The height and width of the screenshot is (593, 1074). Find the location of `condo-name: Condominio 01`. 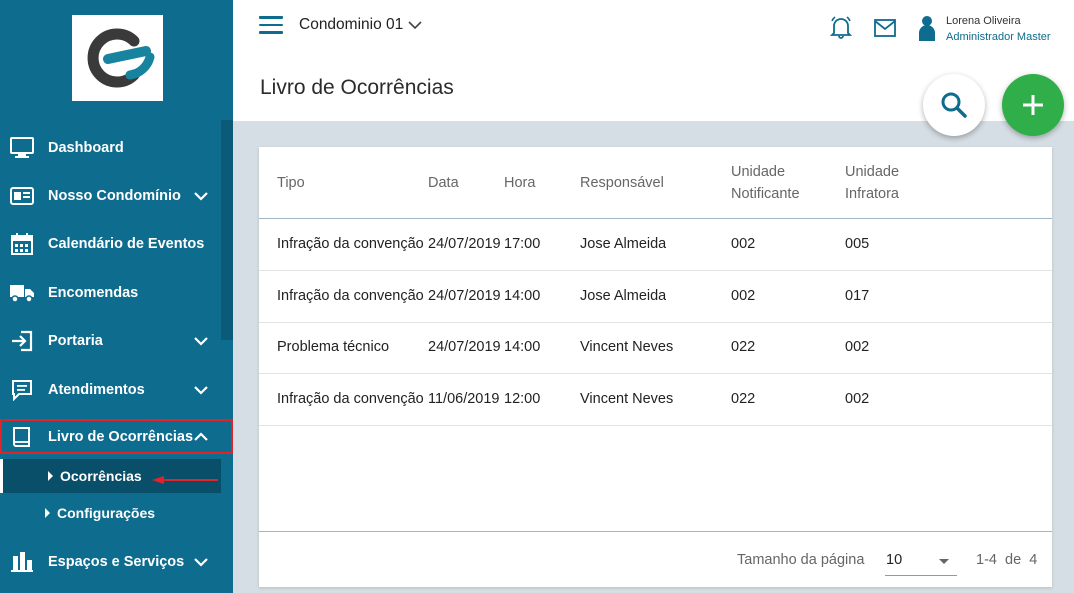

condo-name: Condominio 01 is located at coordinates (351, 24).